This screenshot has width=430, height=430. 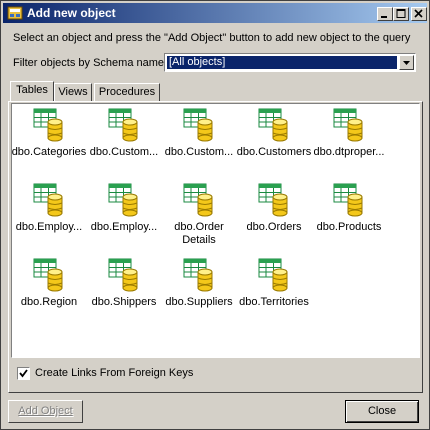 I want to click on table-item: dbo.Shippers, so click(x=124, y=283).